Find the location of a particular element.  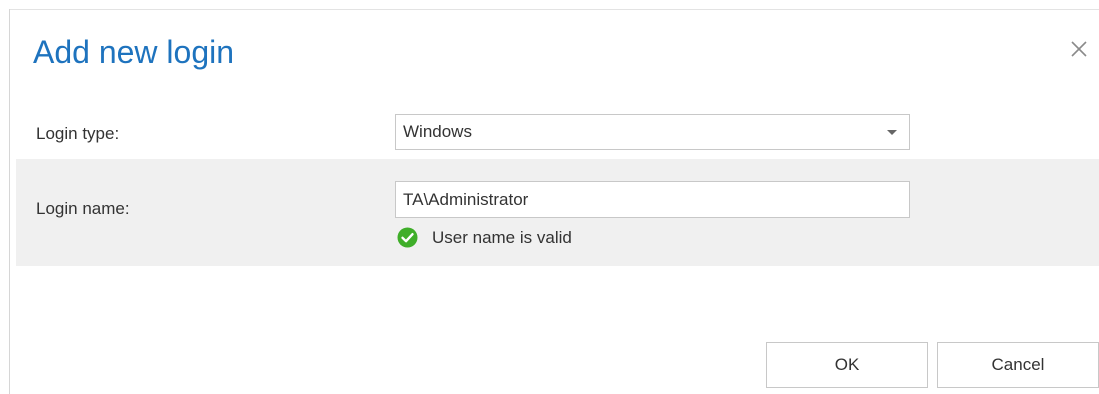

login-type-select: Windows is located at coordinates (652, 132).